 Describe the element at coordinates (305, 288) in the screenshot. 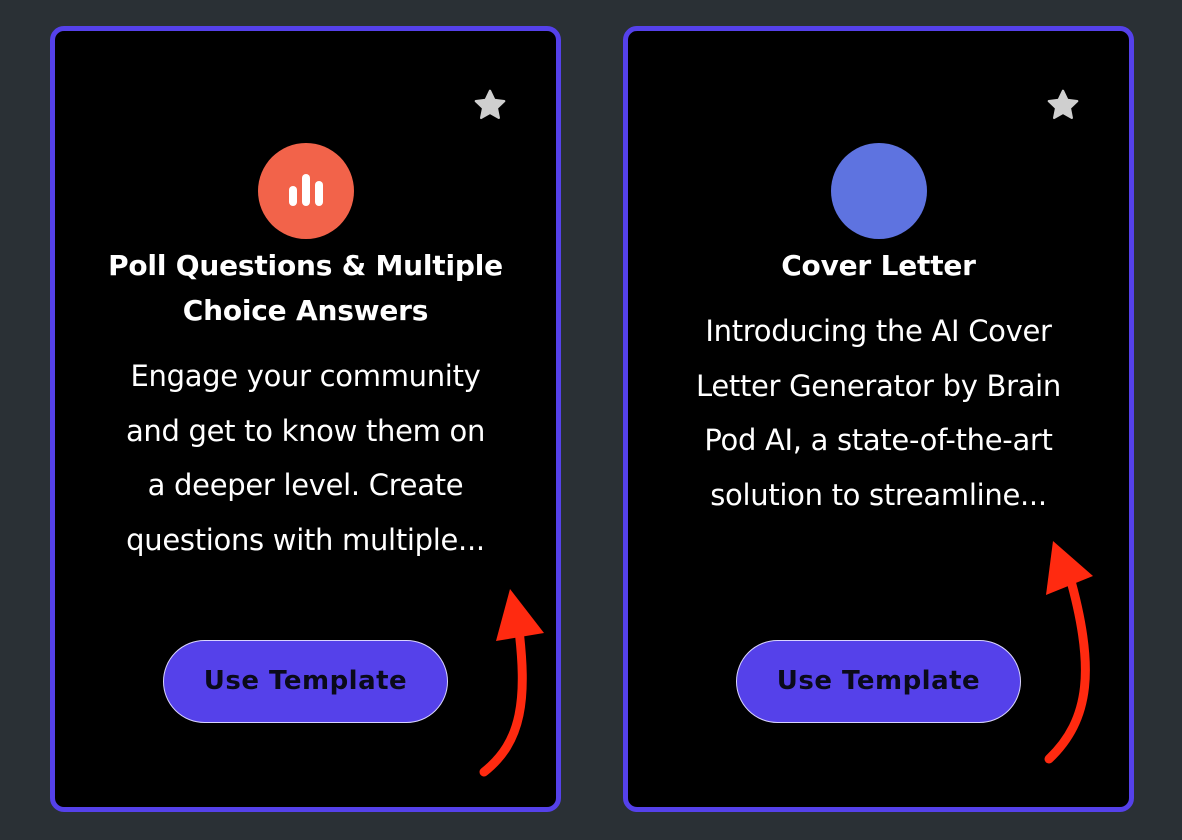

I see `card-title: Poll Questions & Multiple Choice Answers` at that location.